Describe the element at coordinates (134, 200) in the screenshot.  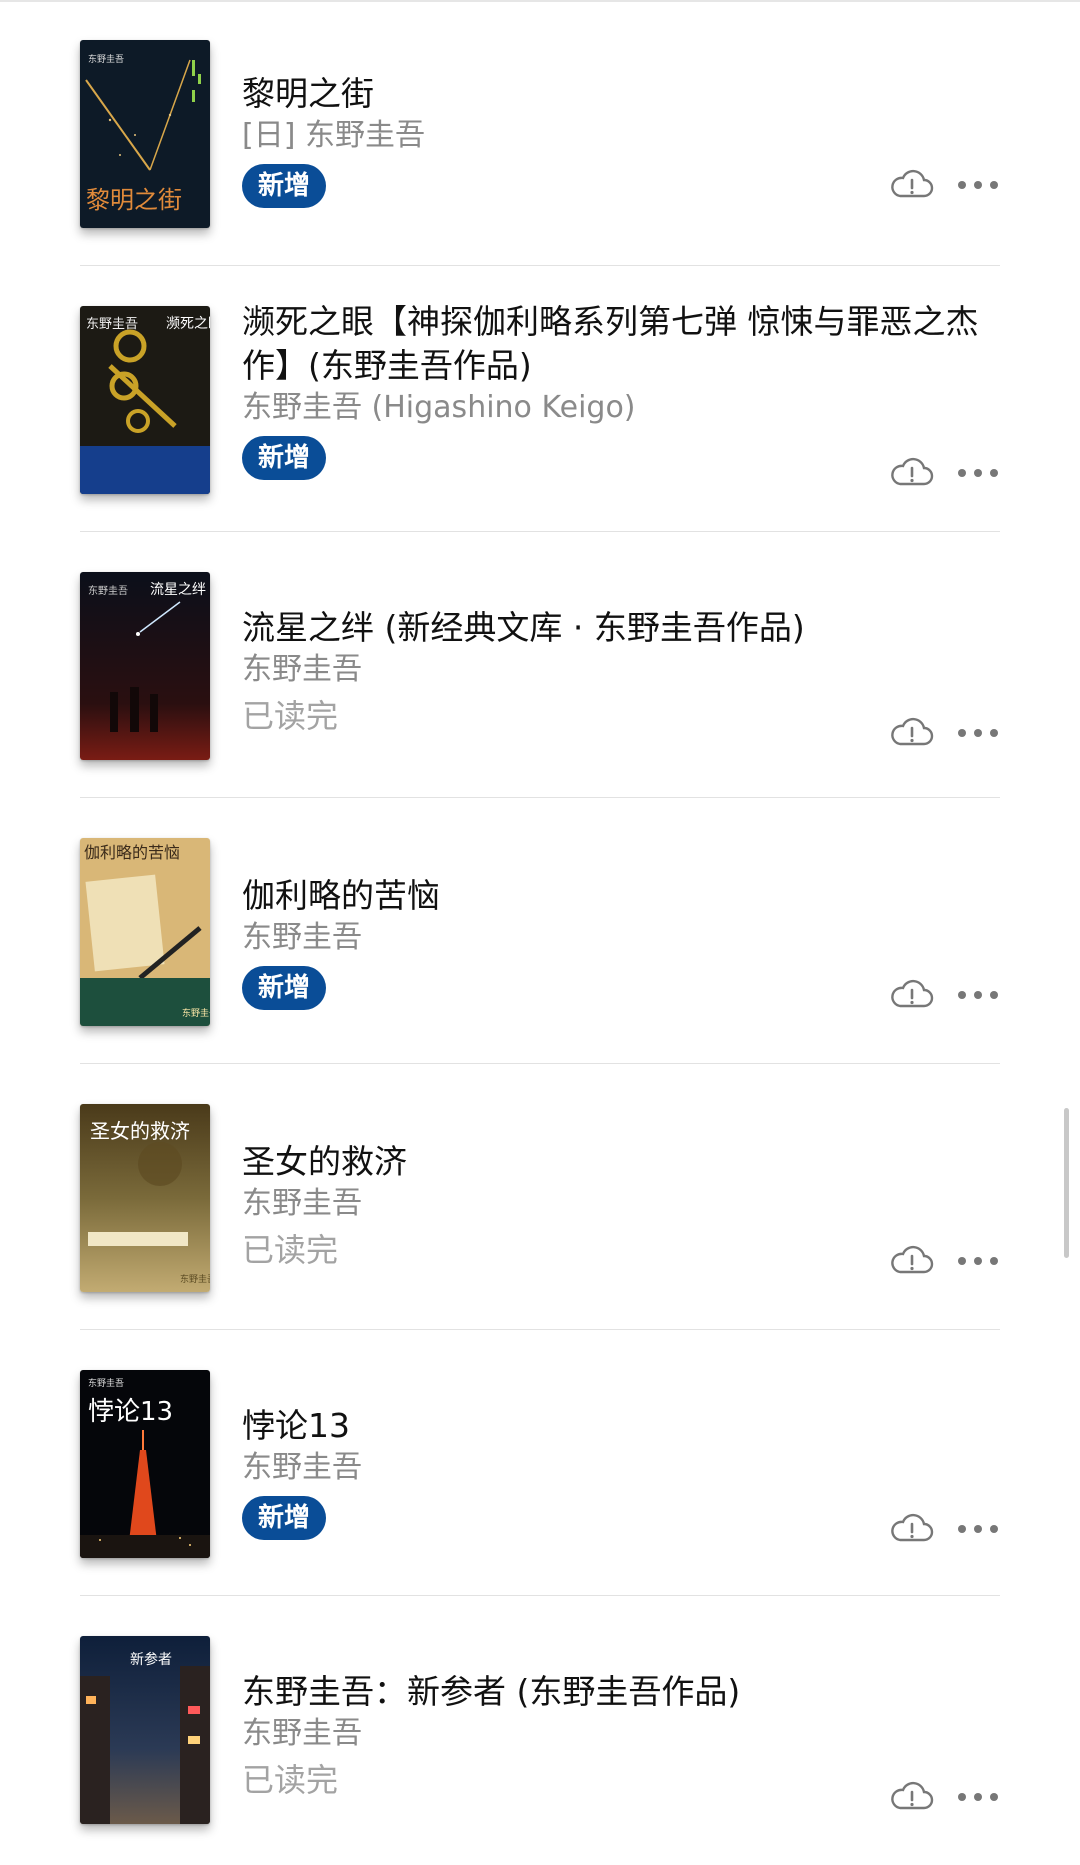
I see `cover-title: 黎明之街` at that location.